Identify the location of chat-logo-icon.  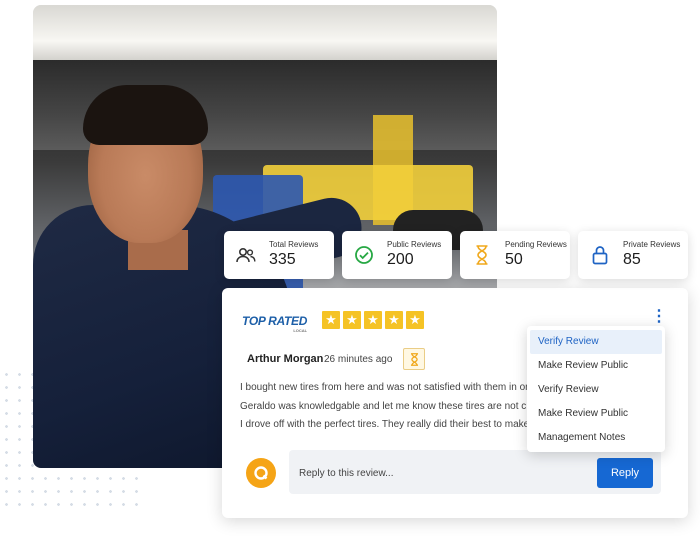
(261, 473).